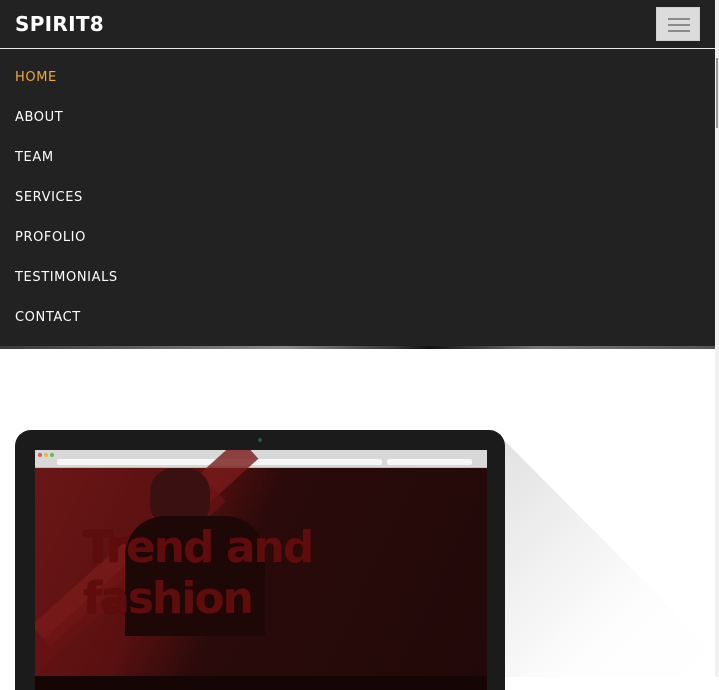 The image size is (719, 690). I want to click on nav-item-services: SERVICES, so click(49, 198).